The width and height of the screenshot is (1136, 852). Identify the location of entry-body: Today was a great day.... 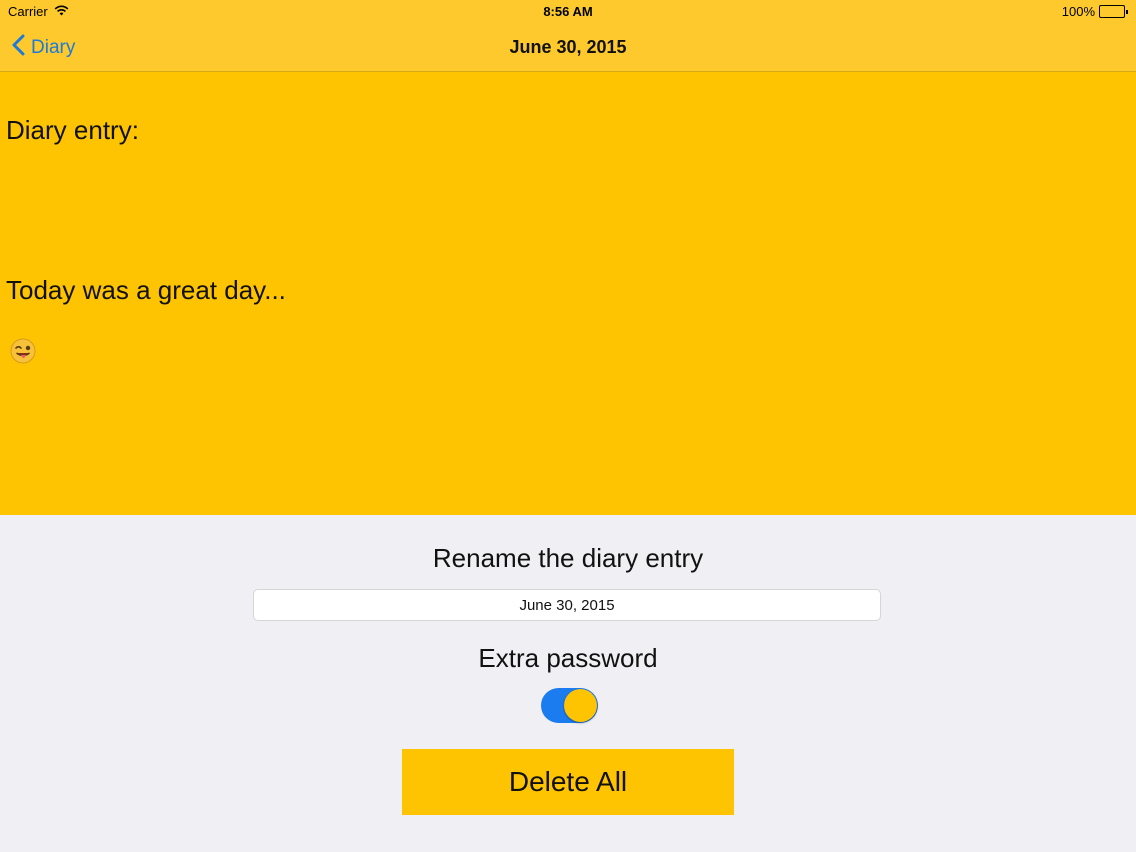
(146, 290).